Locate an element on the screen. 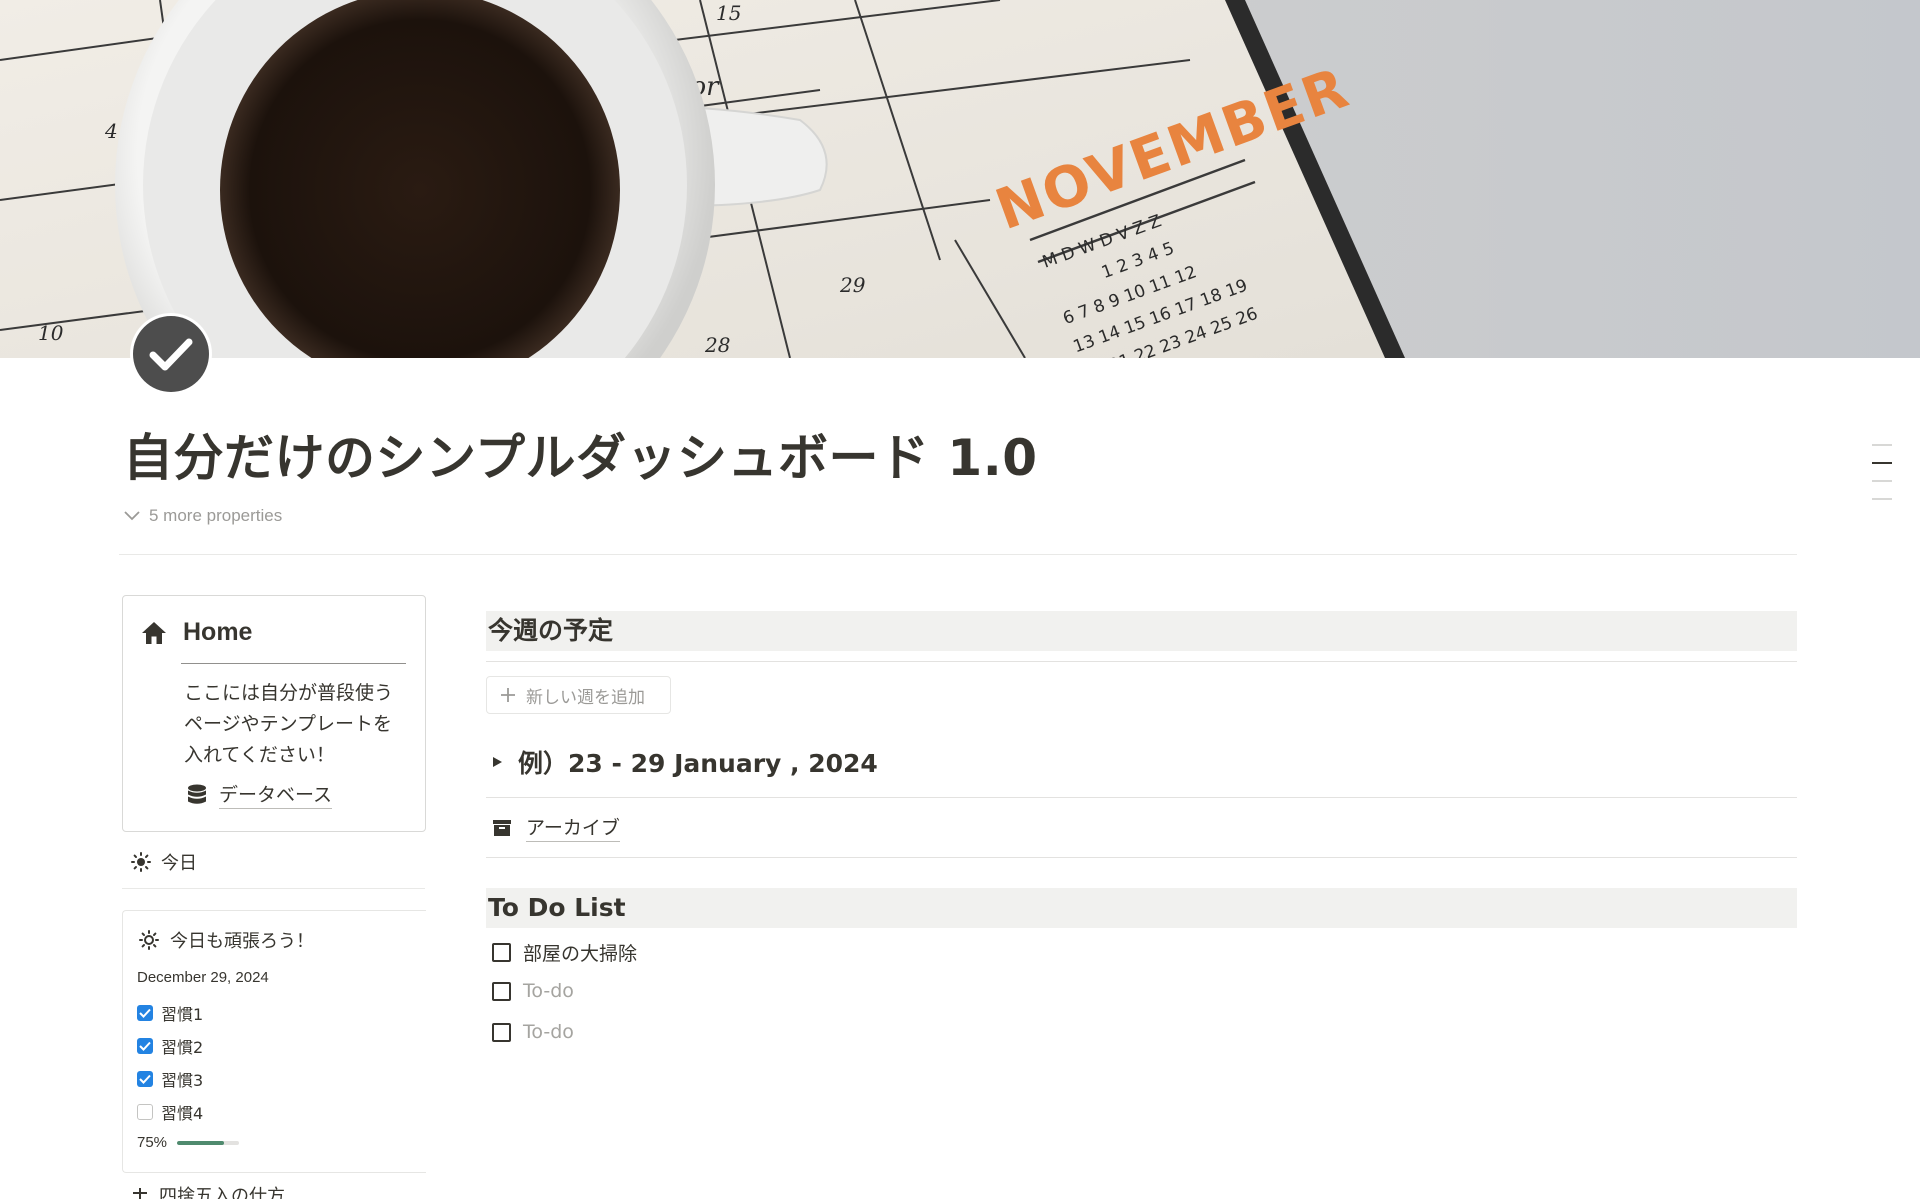 The height and width of the screenshot is (1199, 1920). habit-item: 習慣2 is located at coordinates (170, 1046).